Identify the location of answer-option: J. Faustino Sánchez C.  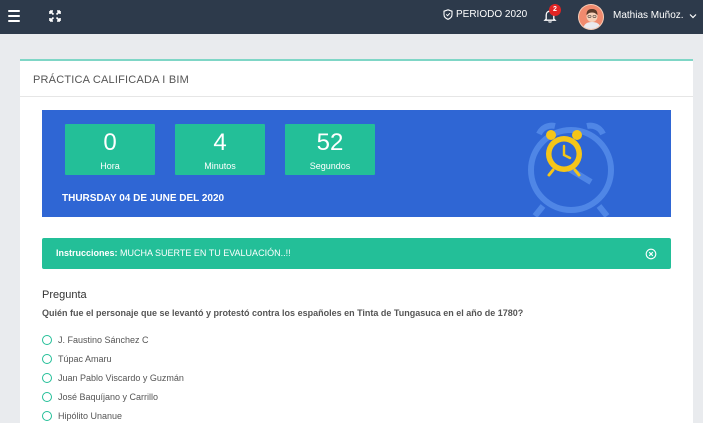
(95, 340).